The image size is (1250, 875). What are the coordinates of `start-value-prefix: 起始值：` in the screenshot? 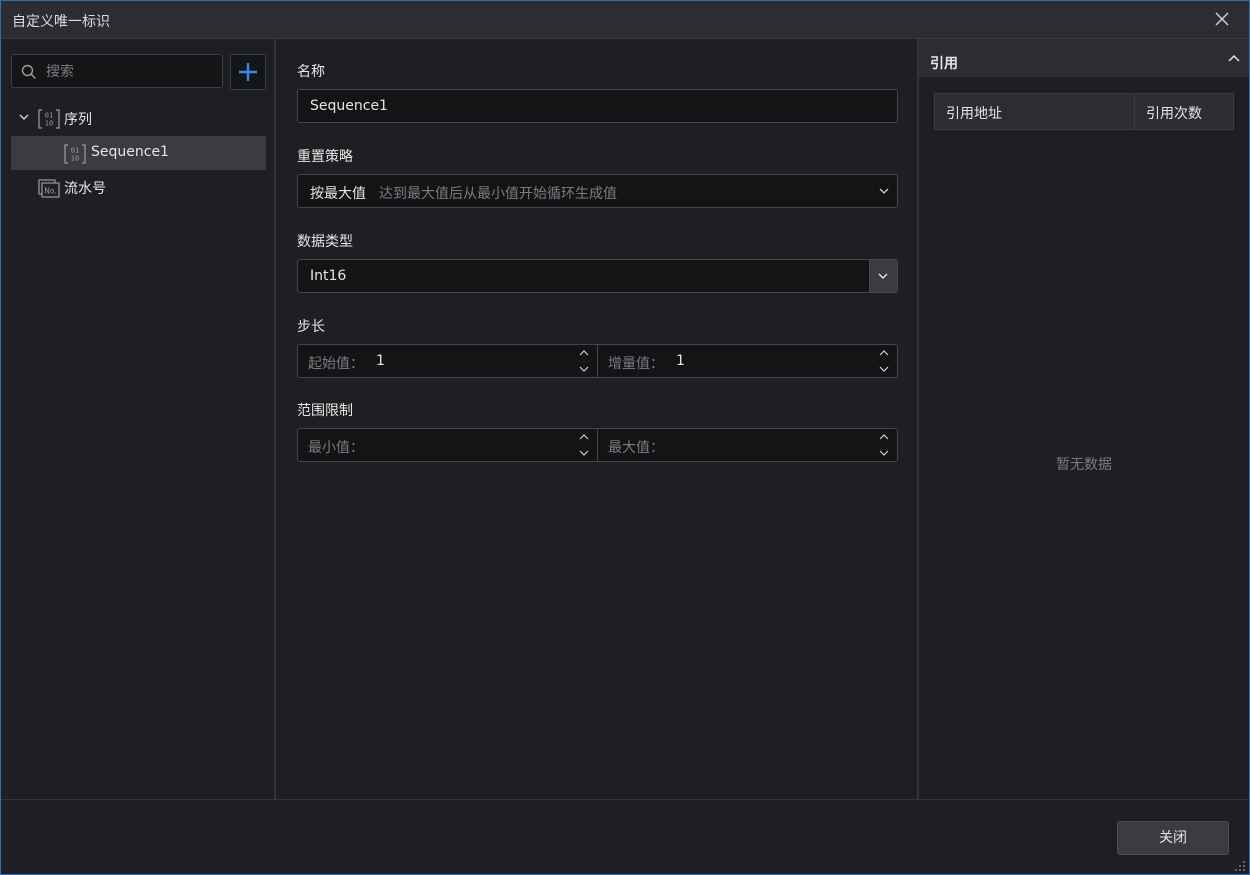 It's located at (336, 364).